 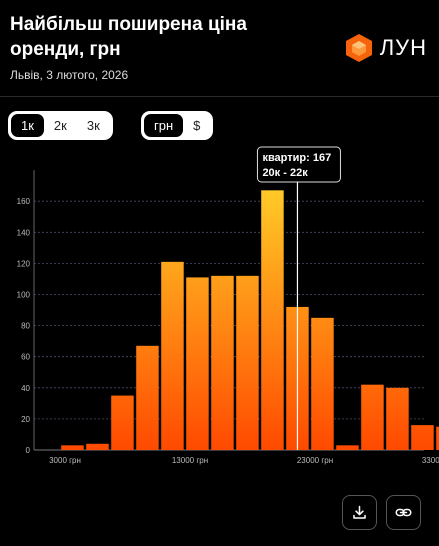 What do you see at coordinates (25, 419) in the screenshot?
I see `y-tick-label: 20` at bounding box center [25, 419].